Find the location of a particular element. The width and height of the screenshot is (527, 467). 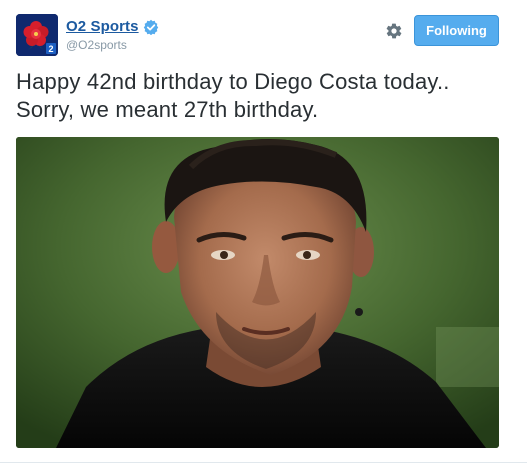

england-rose-logo-icon: 2 is located at coordinates (37, 35).